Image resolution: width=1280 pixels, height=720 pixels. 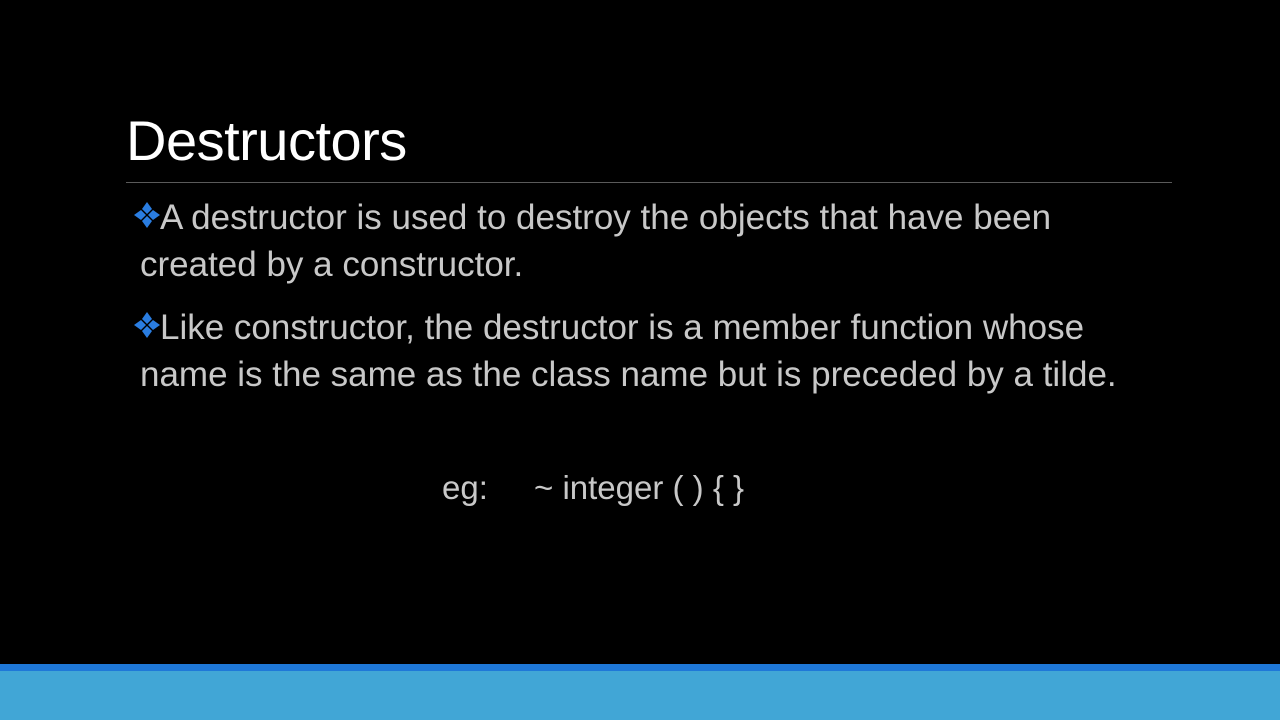 I want to click on title-divider, so click(x=649, y=182).